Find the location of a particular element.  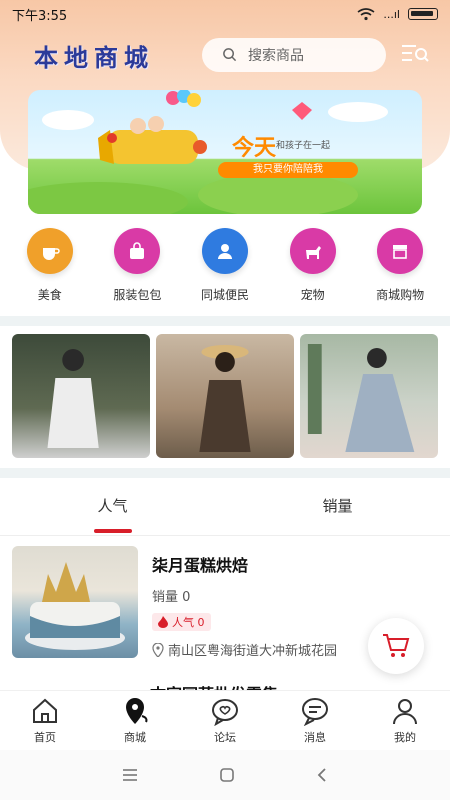

status-icons: ...ıl is located at coordinates (397, 14).